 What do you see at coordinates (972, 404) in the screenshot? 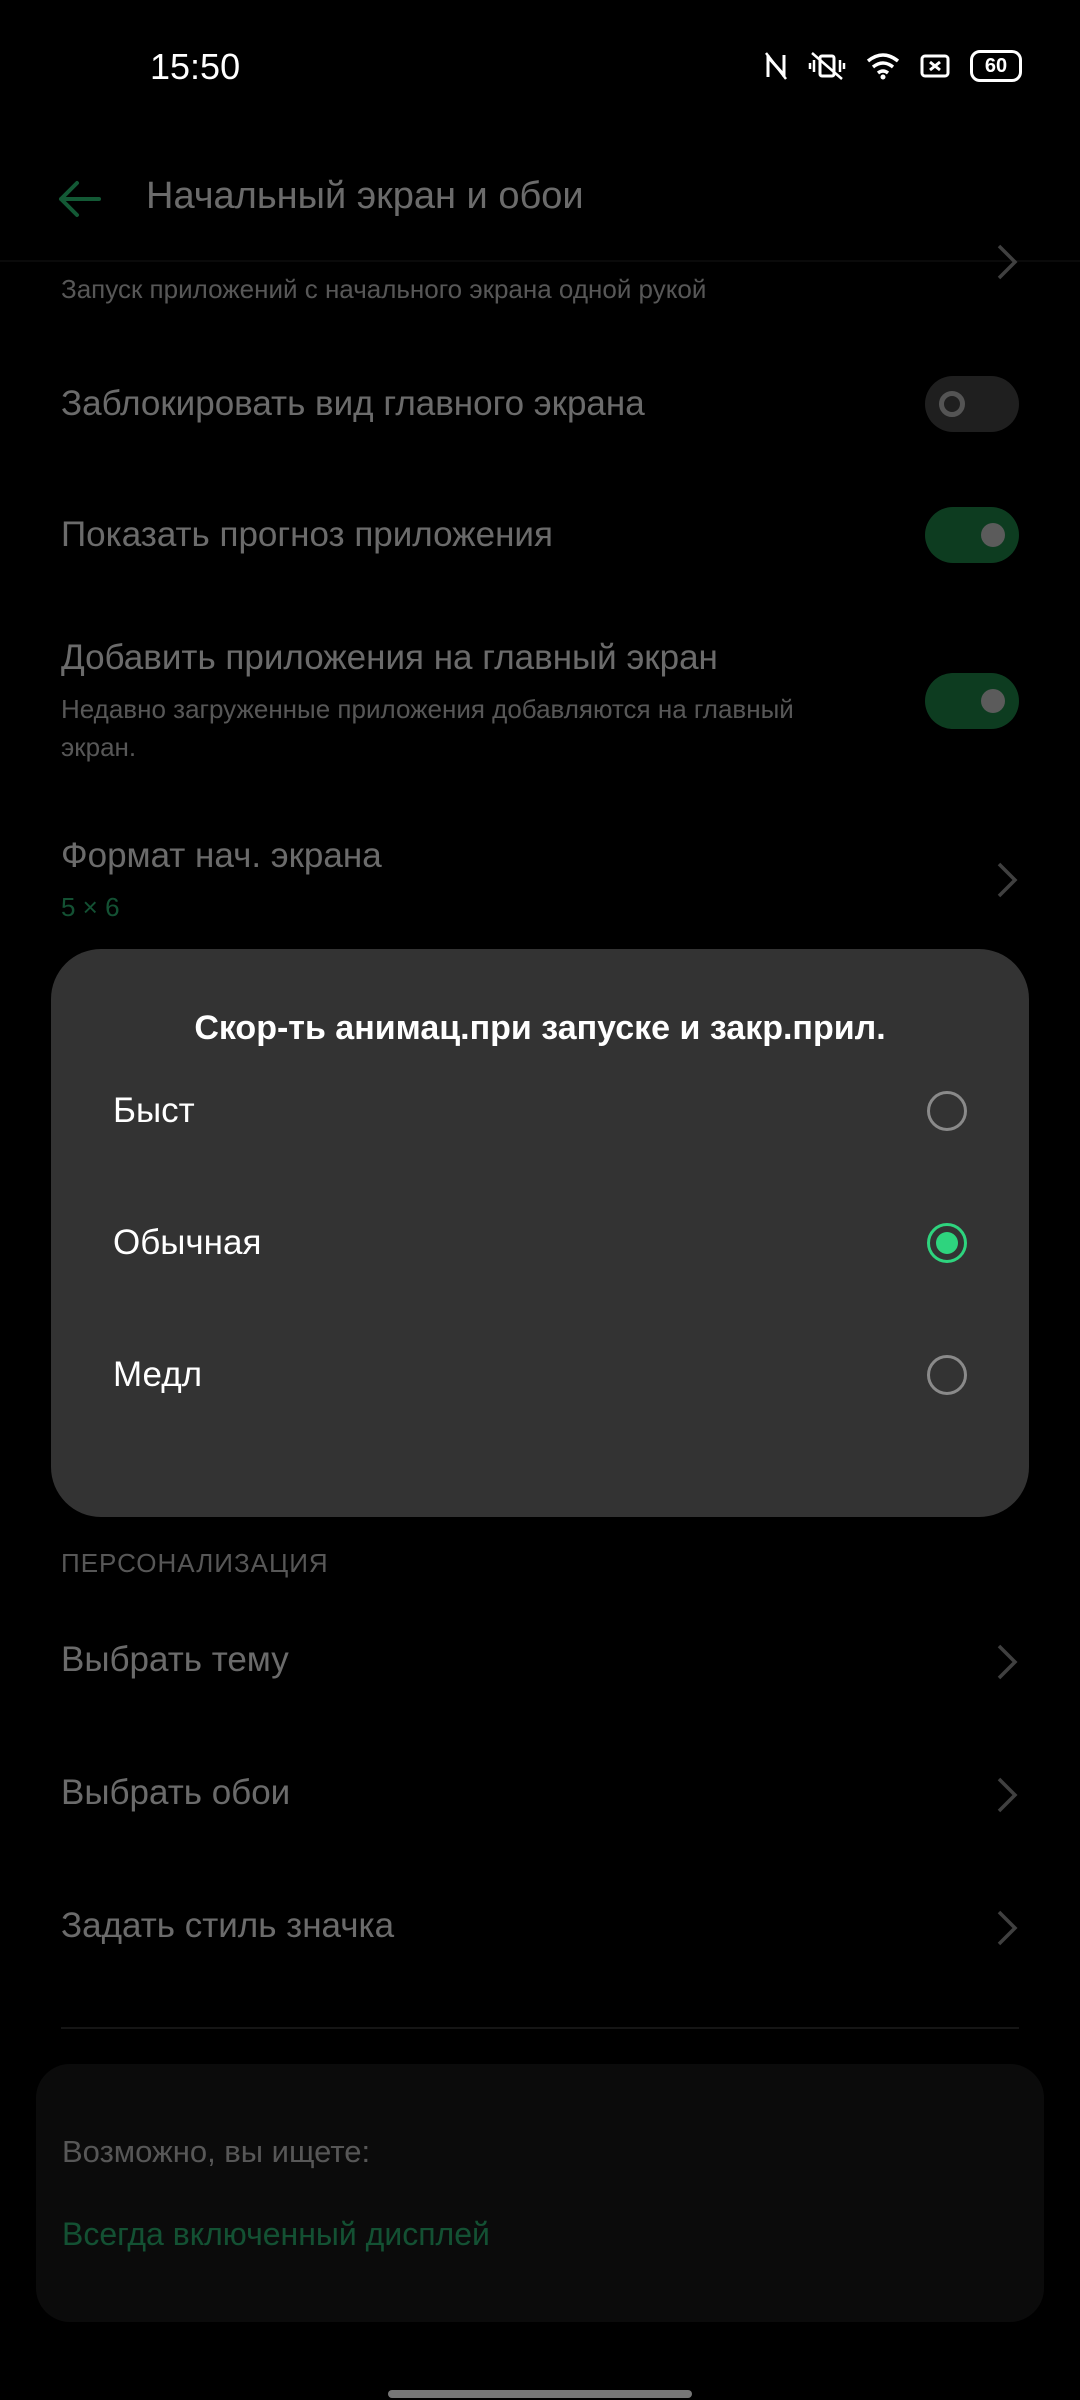
I see `lock-layout-toggle` at bounding box center [972, 404].